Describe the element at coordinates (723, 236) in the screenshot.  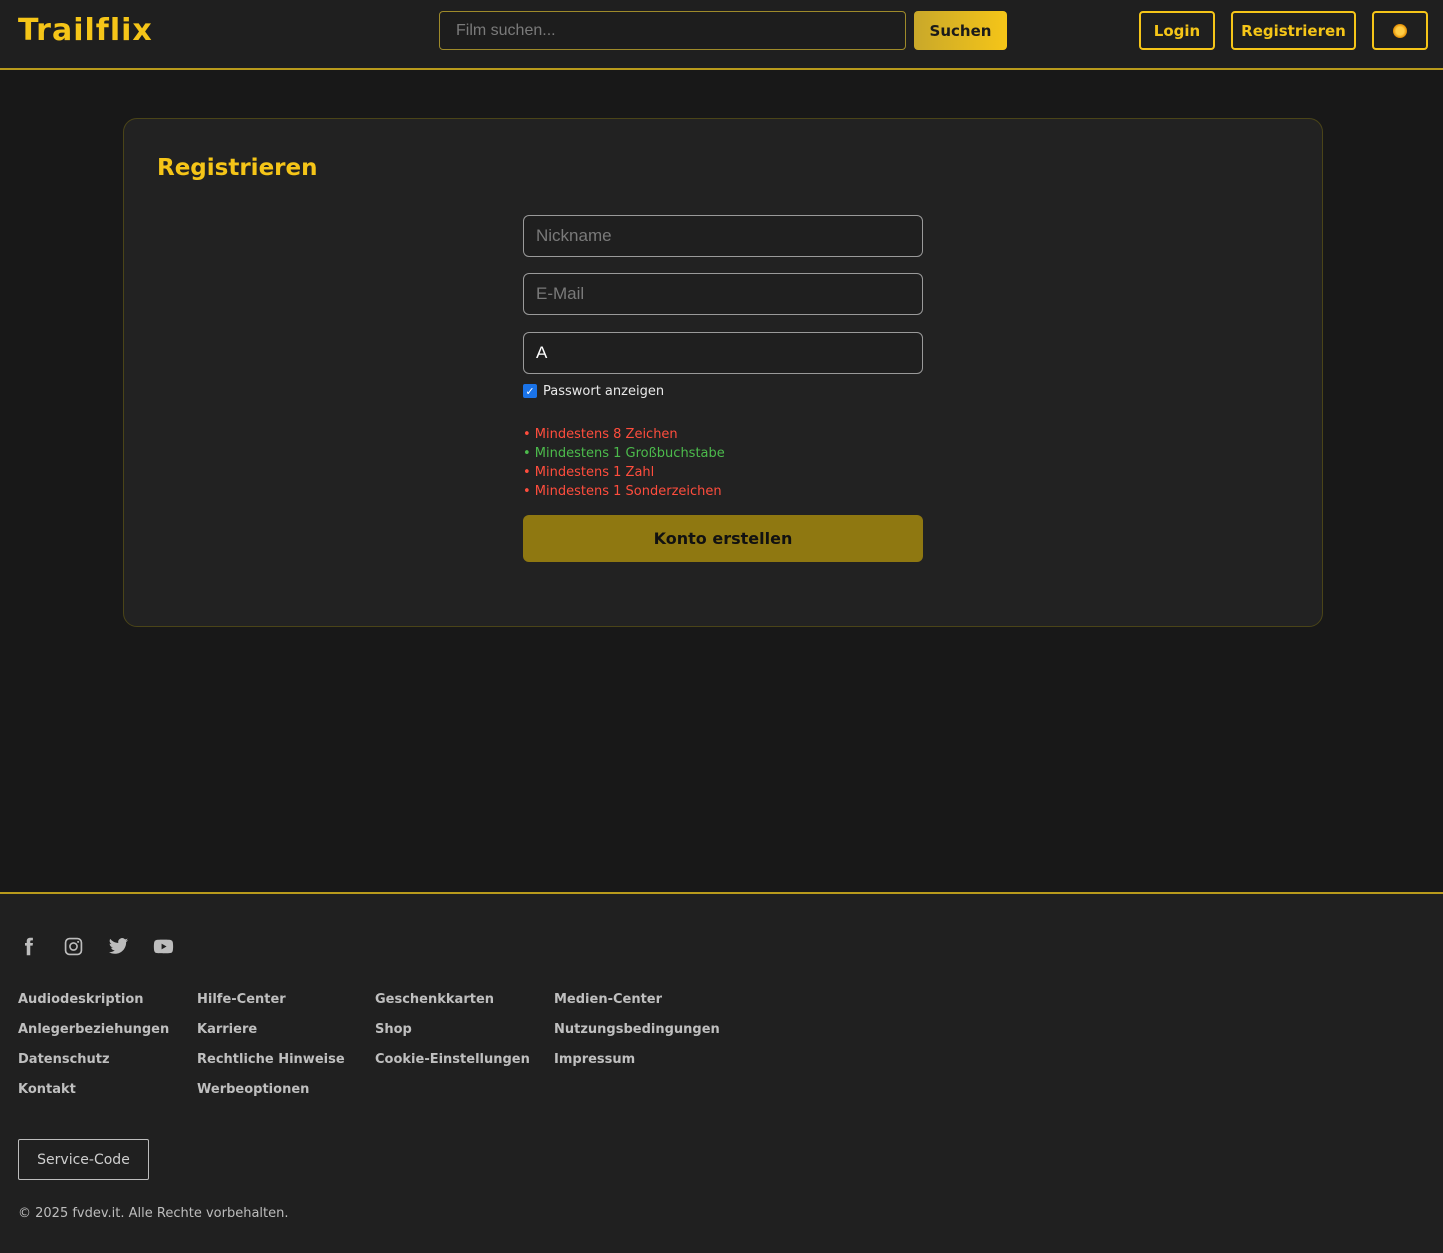
I see `nickname-field` at that location.